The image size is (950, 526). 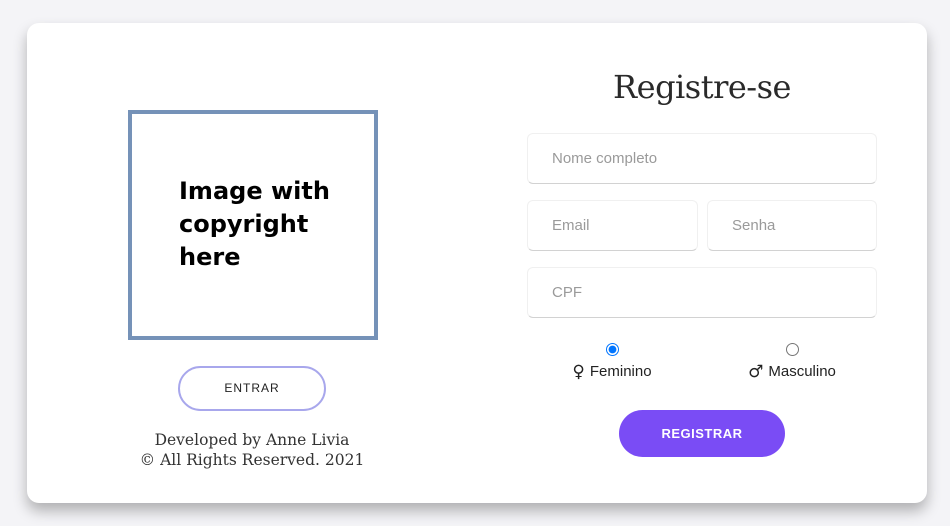 What do you see at coordinates (702, 292) in the screenshot?
I see `cpf-input` at bounding box center [702, 292].